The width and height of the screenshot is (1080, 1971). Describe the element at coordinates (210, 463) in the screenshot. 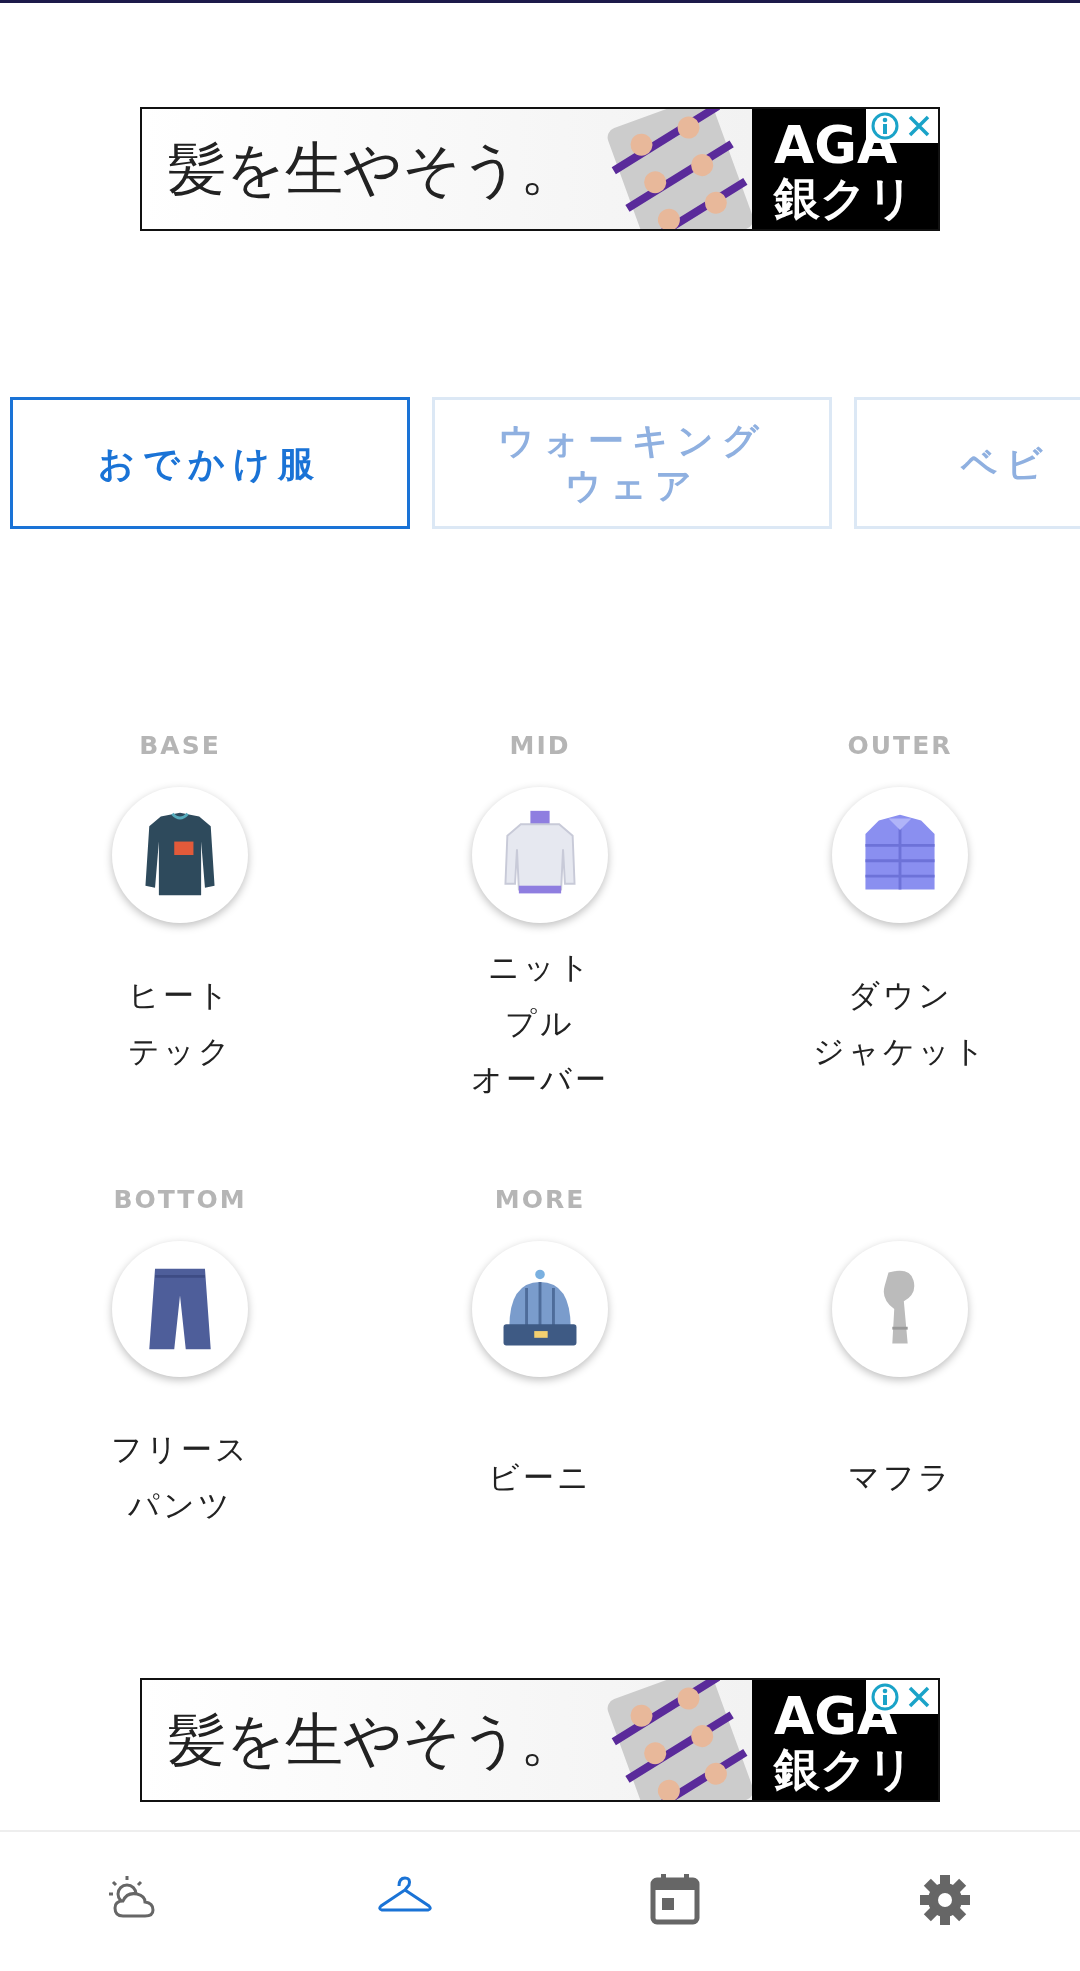

I see `category-tab: おでかけ服` at that location.